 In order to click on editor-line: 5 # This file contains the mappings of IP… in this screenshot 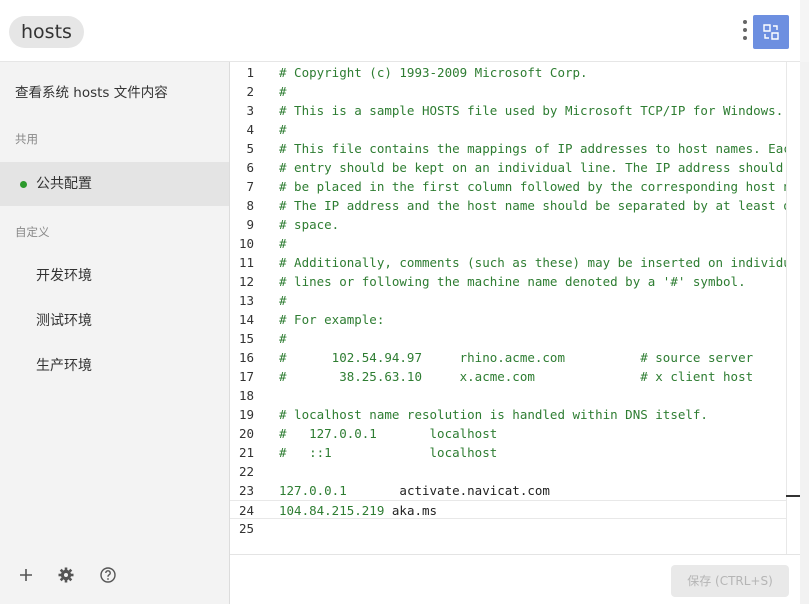, I will do `click(515, 148)`.